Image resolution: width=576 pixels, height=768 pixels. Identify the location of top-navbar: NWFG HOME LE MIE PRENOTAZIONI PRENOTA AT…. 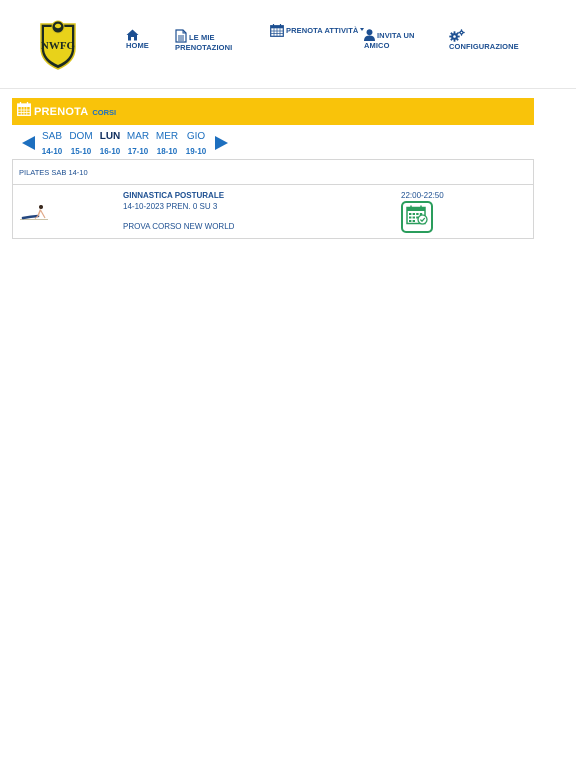
(288, 44).